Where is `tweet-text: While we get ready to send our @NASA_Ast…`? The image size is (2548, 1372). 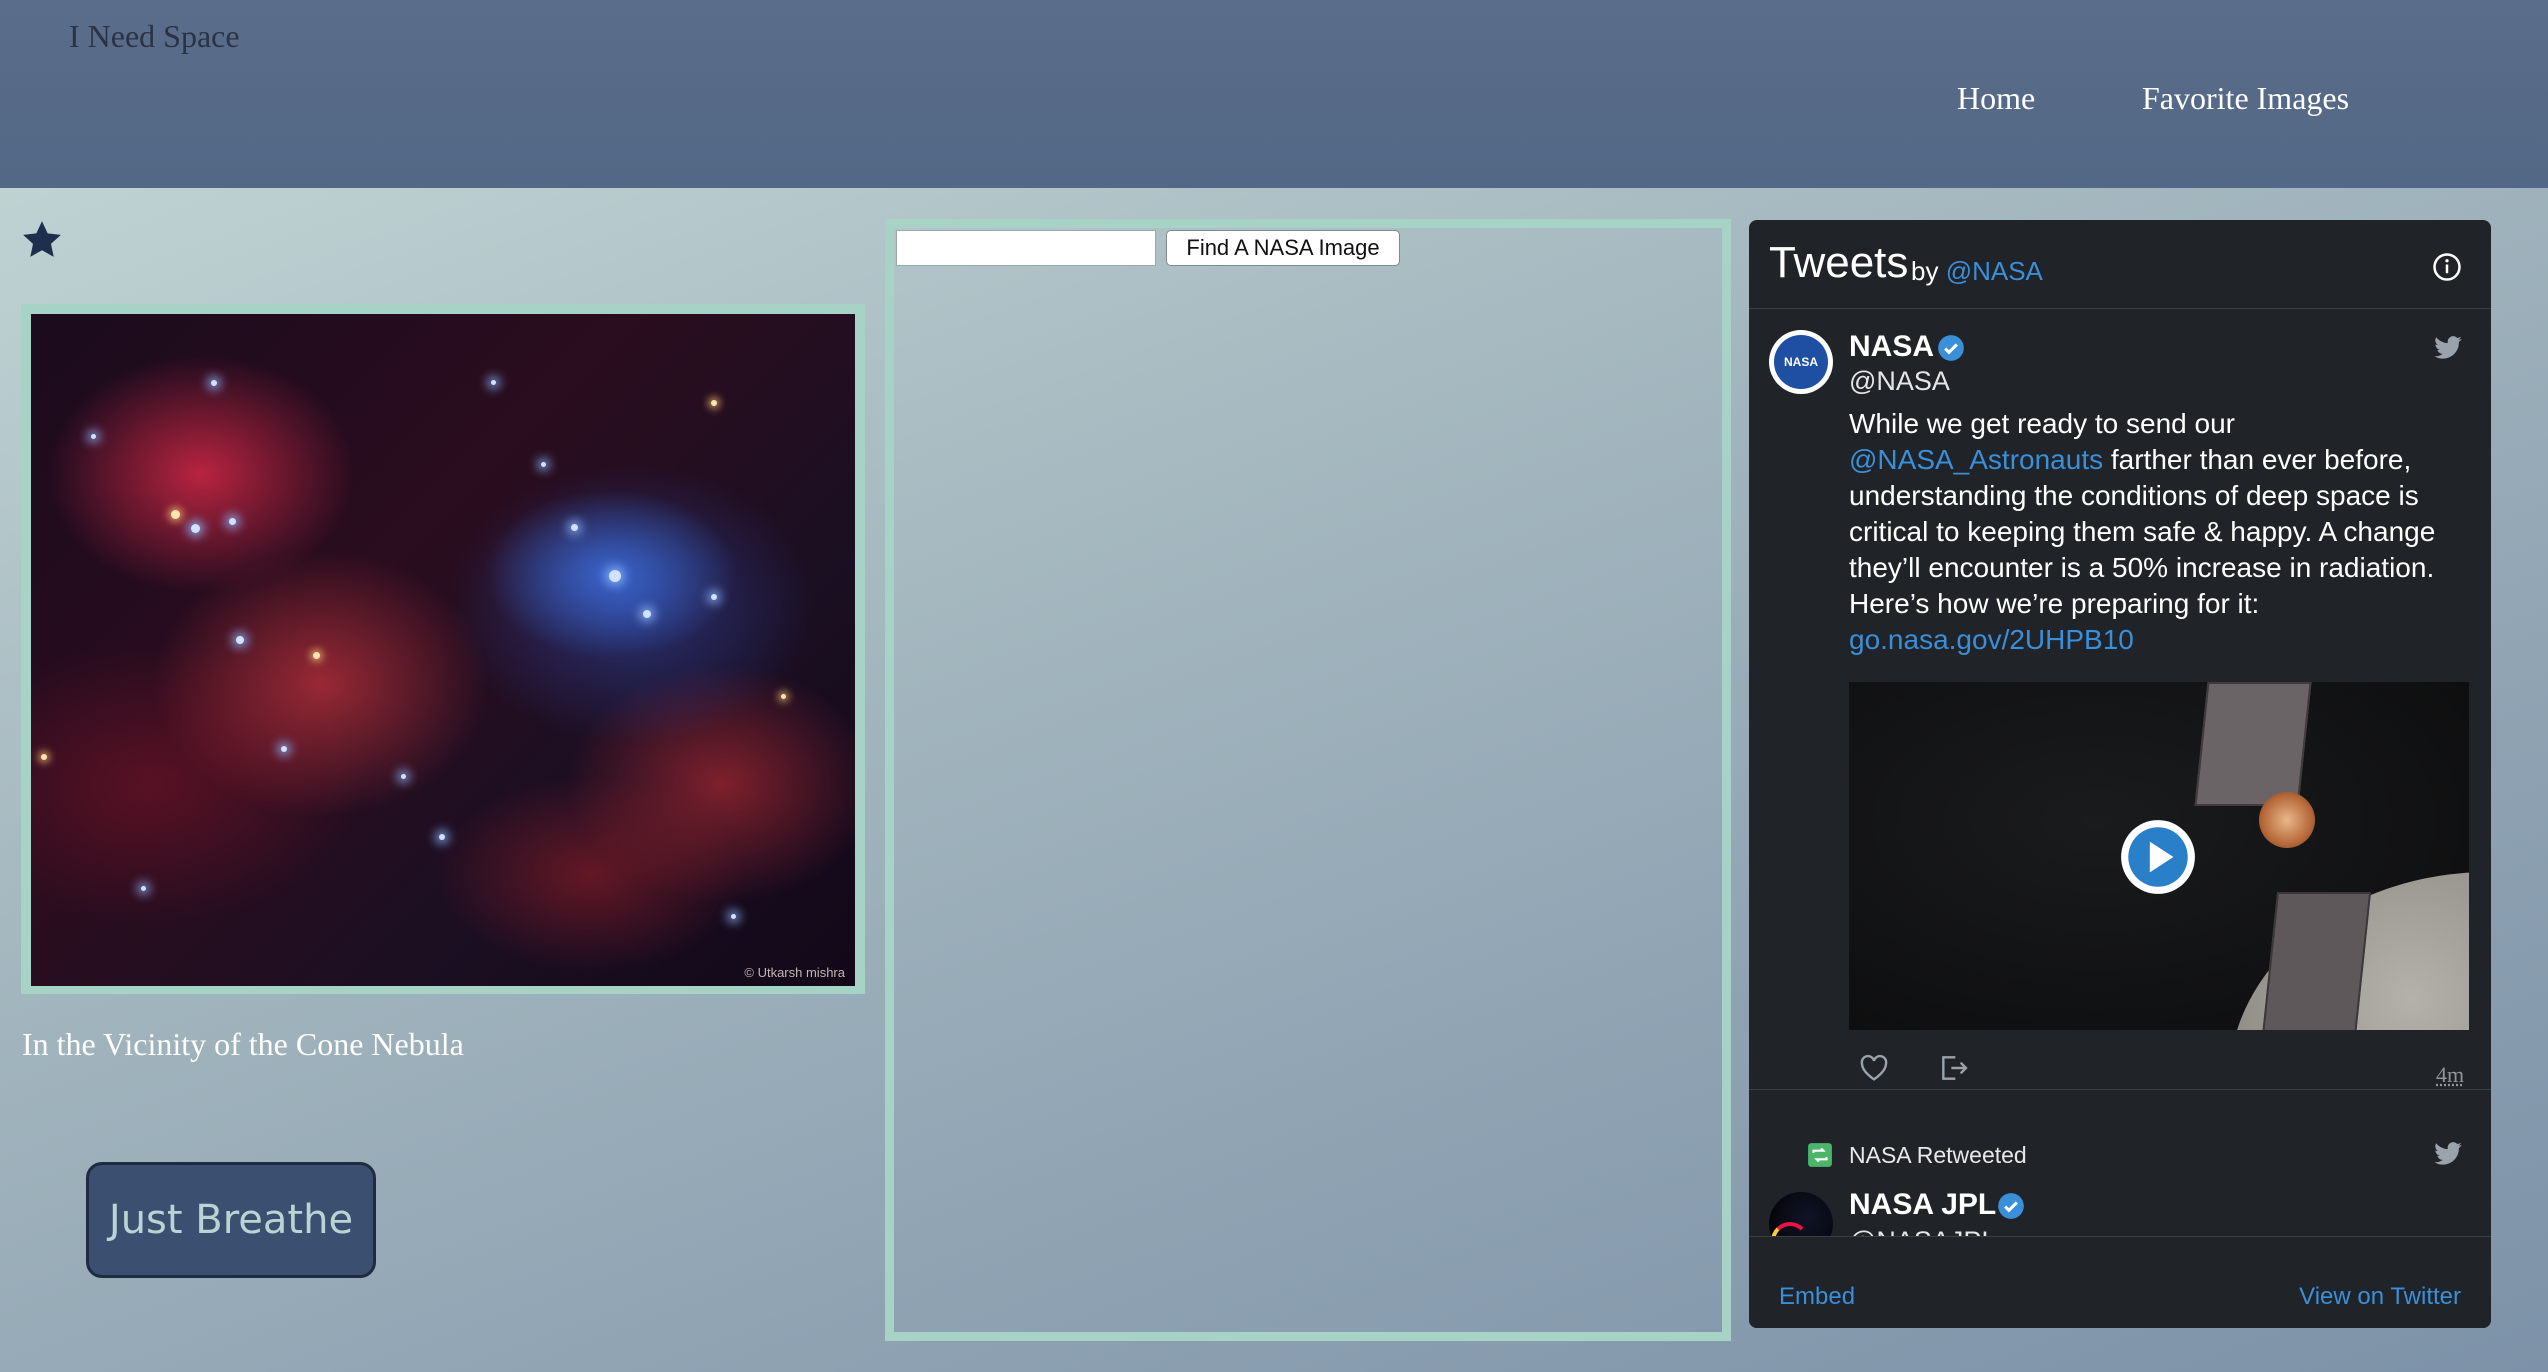 tweet-text: While we get ready to send our @NASA_Ast… is located at coordinates (2154, 532).